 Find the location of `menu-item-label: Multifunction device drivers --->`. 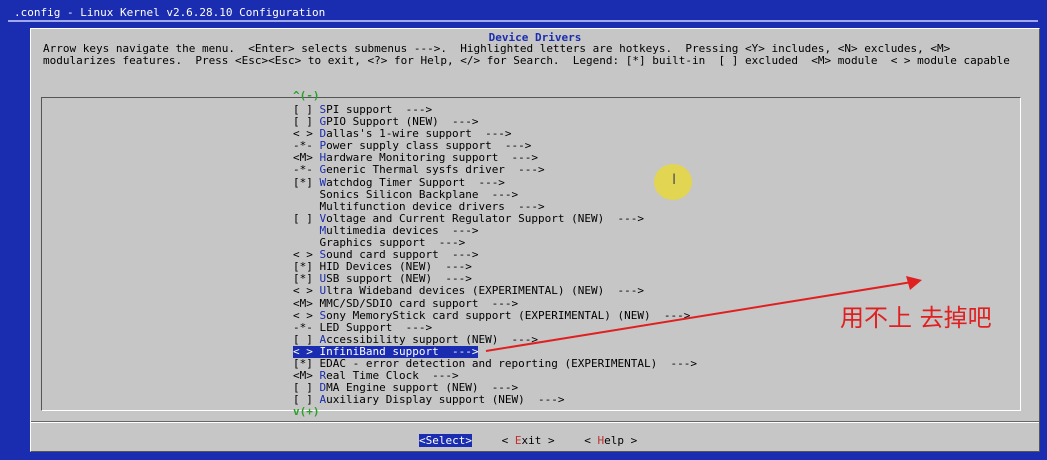

menu-item-label: Multifunction device drivers ---> is located at coordinates (432, 206).